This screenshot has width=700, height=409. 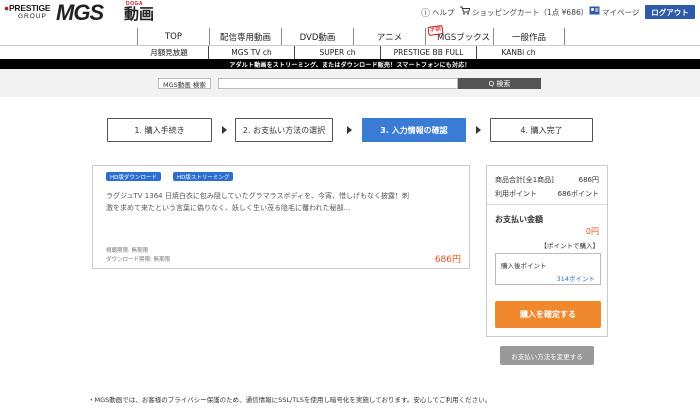 What do you see at coordinates (541, 130) in the screenshot?
I see `step-4: 4. 購入完了` at bounding box center [541, 130].